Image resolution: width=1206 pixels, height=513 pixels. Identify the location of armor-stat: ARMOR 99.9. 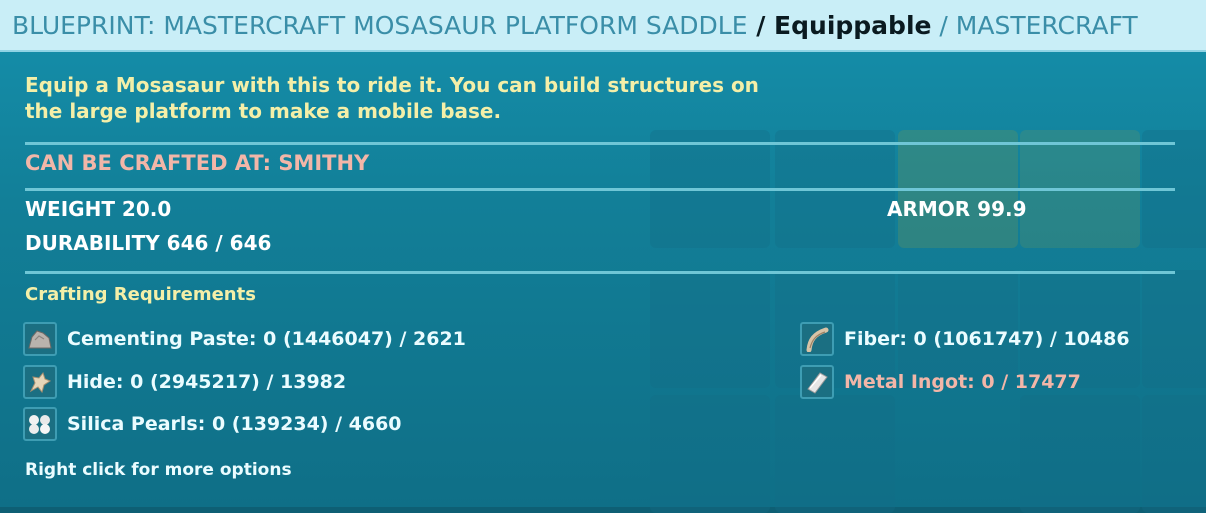
(957, 209).